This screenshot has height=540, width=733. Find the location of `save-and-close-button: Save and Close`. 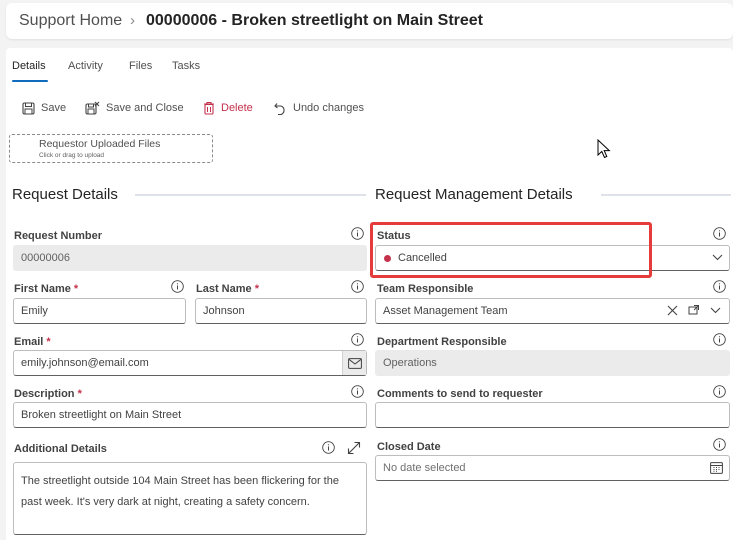

save-and-close-button: Save and Close is located at coordinates (134, 108).